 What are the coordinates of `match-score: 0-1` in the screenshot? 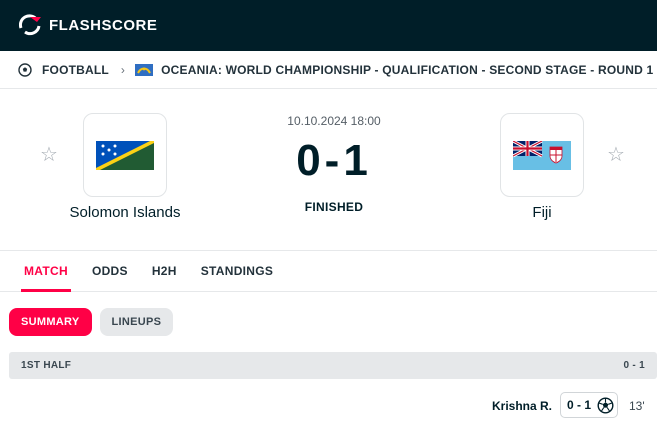 It's located at (334, 160).